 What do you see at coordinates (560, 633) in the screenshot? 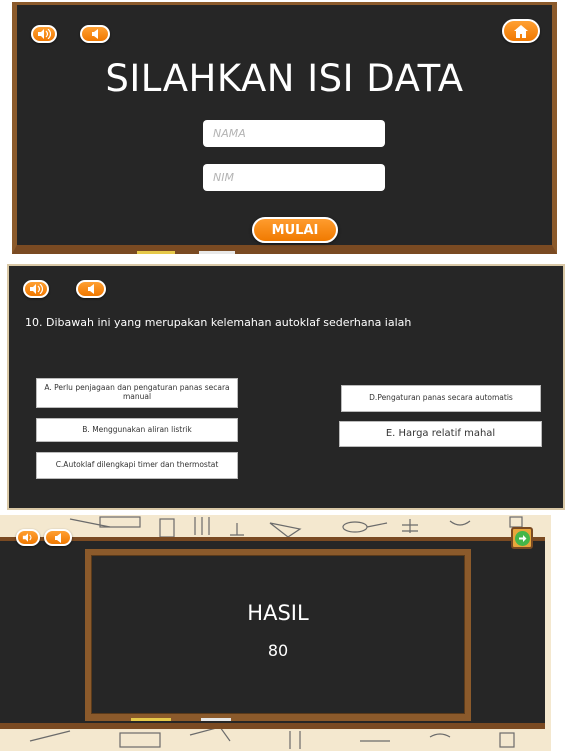
I see `margin-strip` at bounding box center [560, 633].